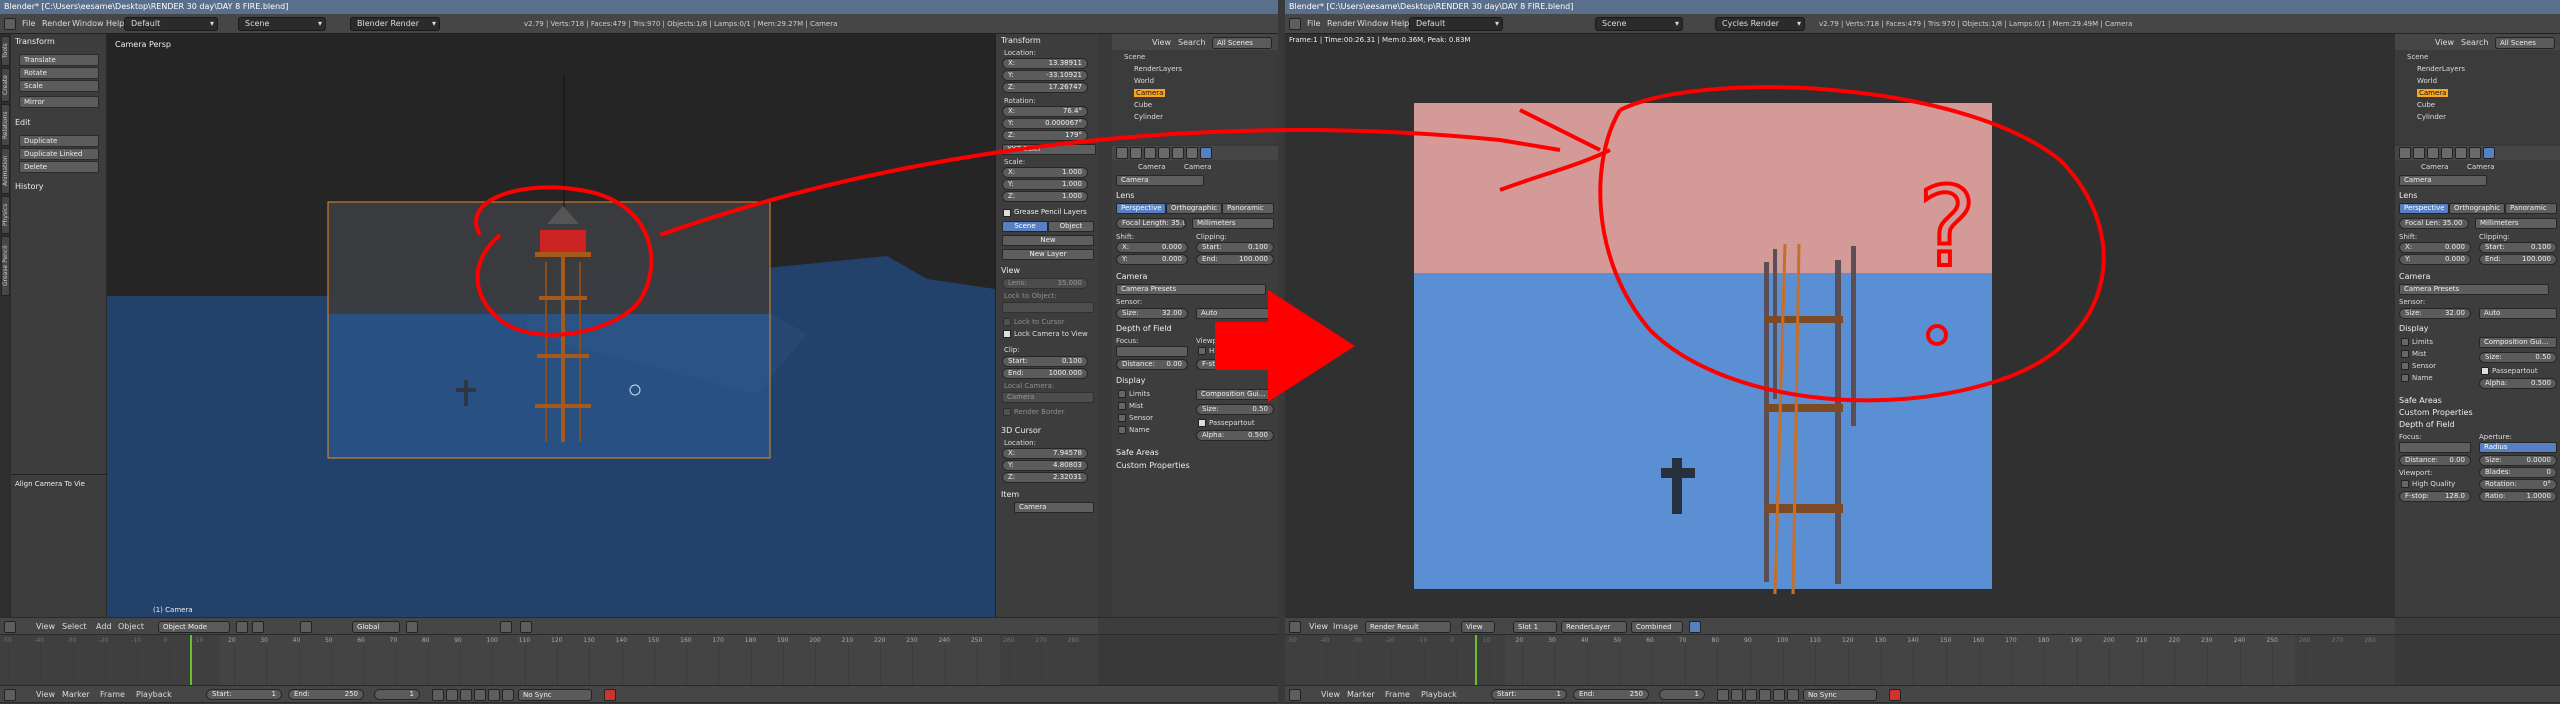  What do you see at coordinates (1529, 694) in the screenshot?
I see `start-frame-field: Start: 1` at bounding box center [1529, 694].